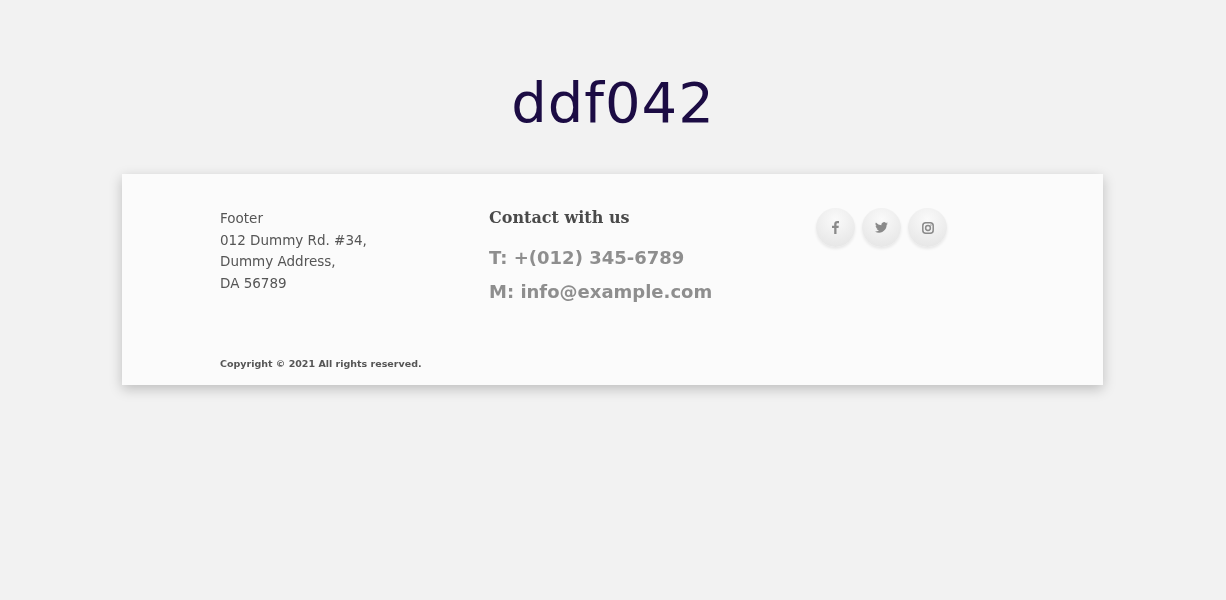 The width and height of the screenshot is (1226, 600). I want to click on camera-icon, so click(927, 227).